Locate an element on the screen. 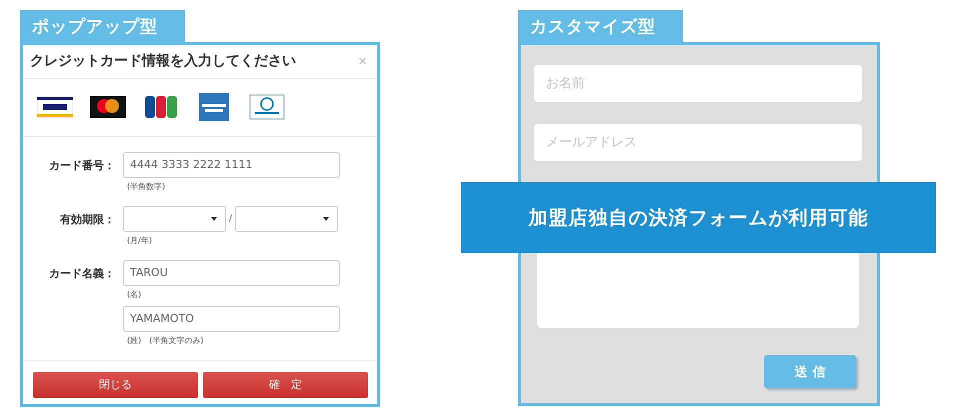 The image size is (960, 415). text-field: メールアドレス is located at coordinates (698, 142).